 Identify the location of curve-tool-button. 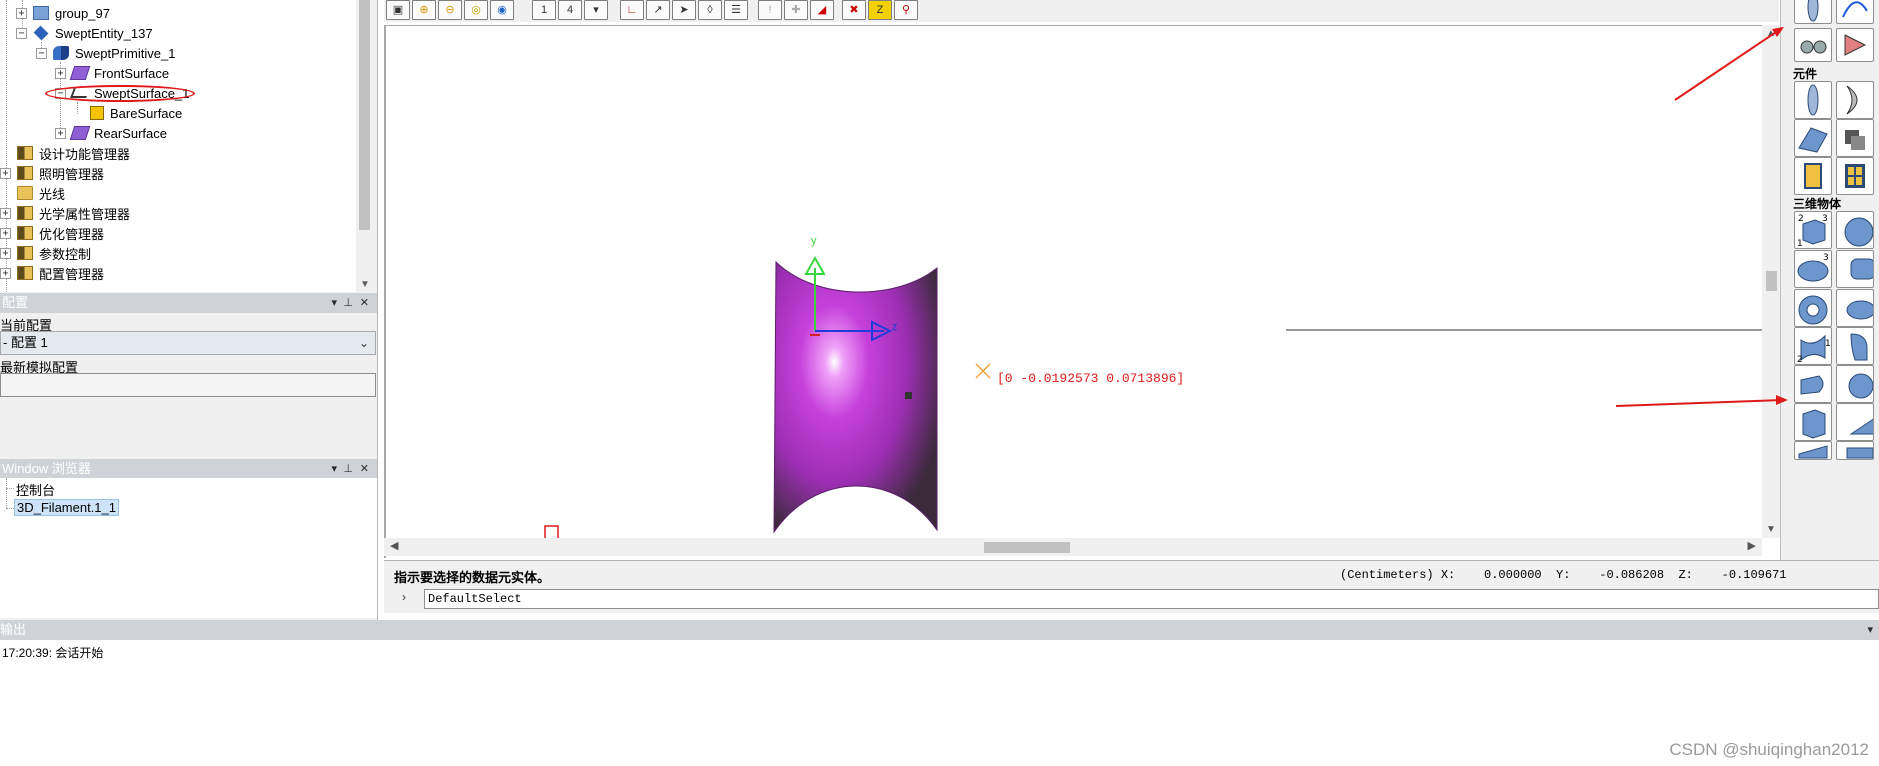
(1855, 12).